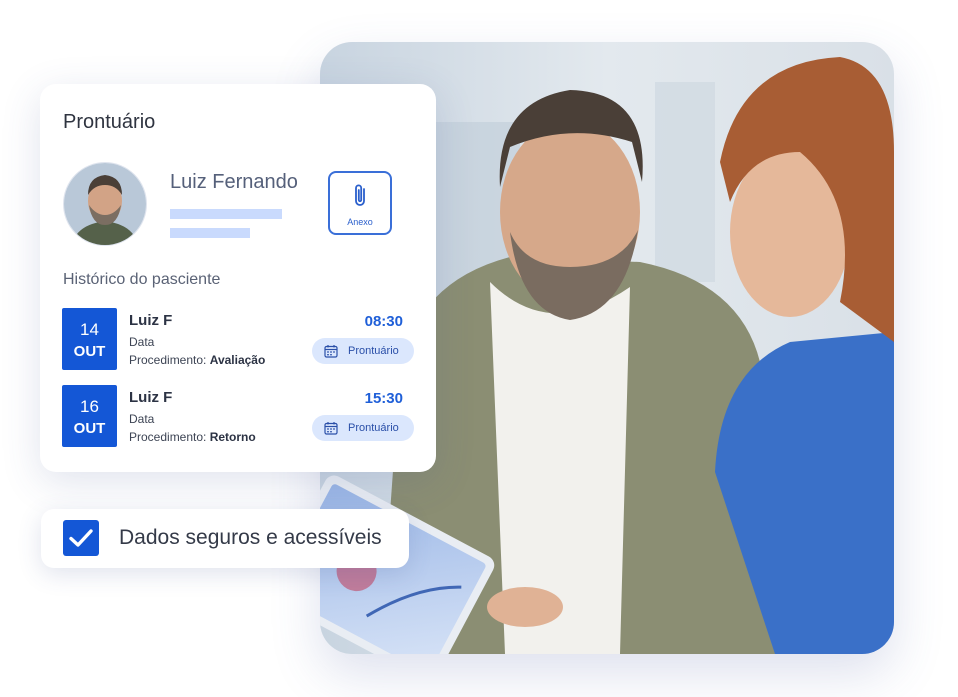 The width and height of the screenshot is (958, 697). Describe the element at coordinates (105, 204) in the screenshot. I see `avatar` at that location.